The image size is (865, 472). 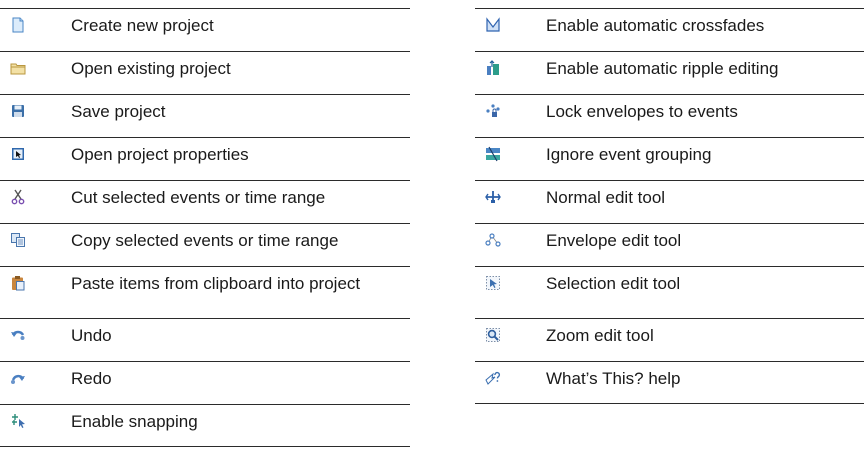 What do you see at coordinates (142, 25) in the screenshot?
I see `row-label: Create new project` at bounding box center [142, 25].